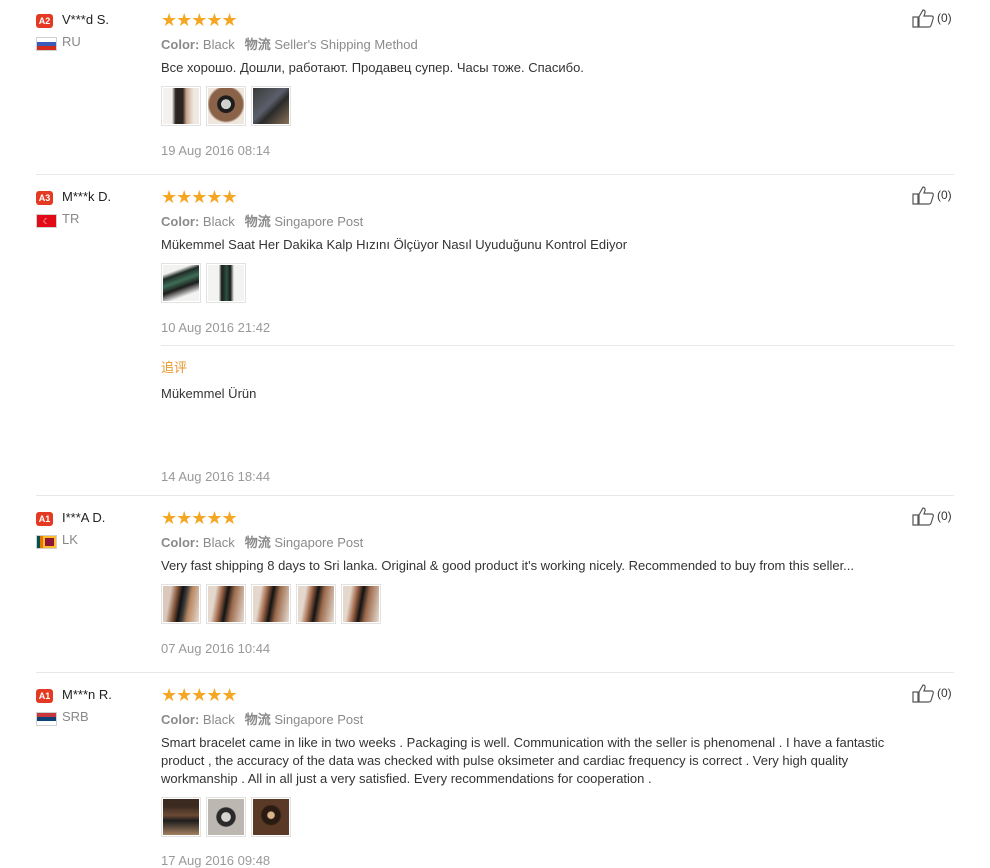  I want to click on followup-date: 14 Aug 2016 18:44, so click(216, 476).